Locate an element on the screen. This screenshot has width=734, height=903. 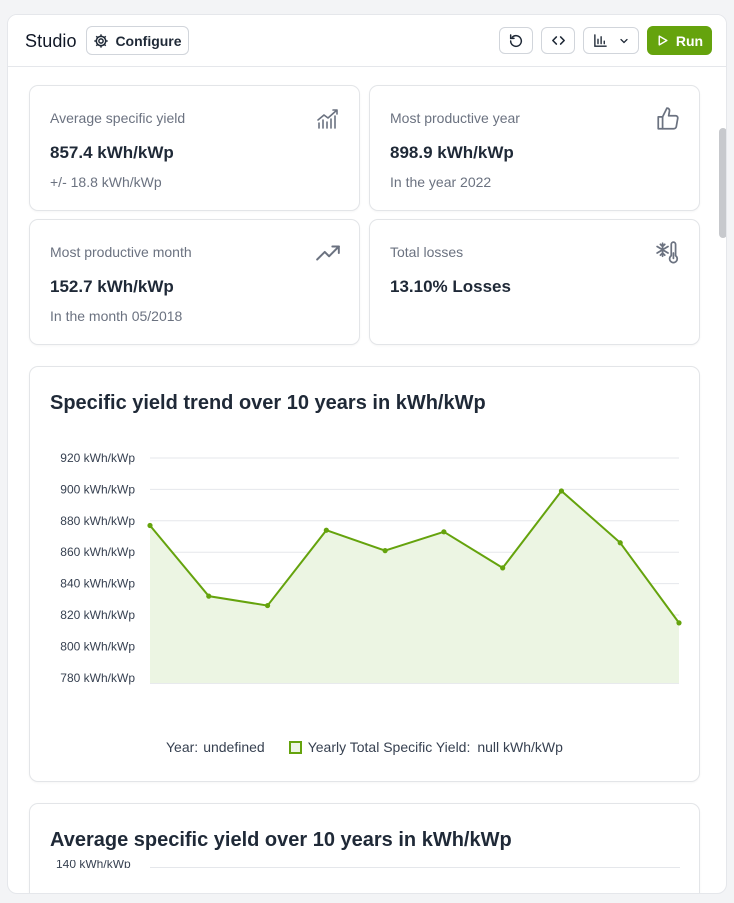
bar-chart-icon is located at coordinates (600, 40).